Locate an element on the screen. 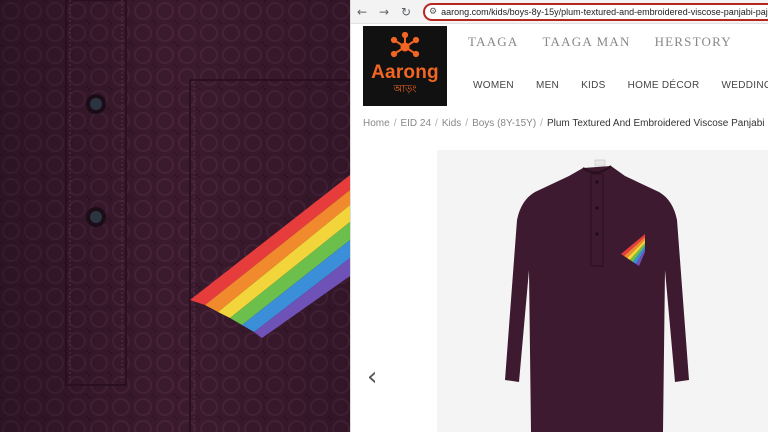  nav-herstory: HERSTORY is located at coordinates (693, 42).